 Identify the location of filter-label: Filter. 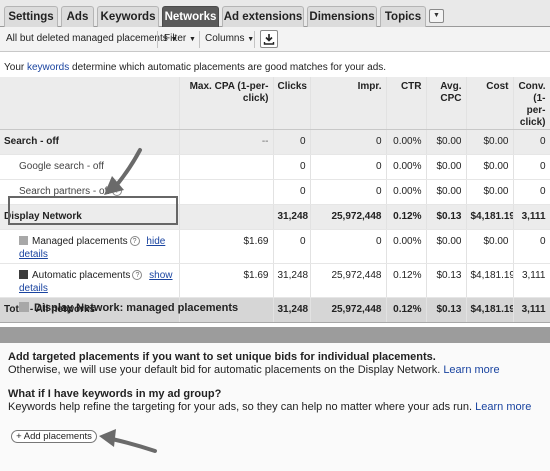
(175, 38).